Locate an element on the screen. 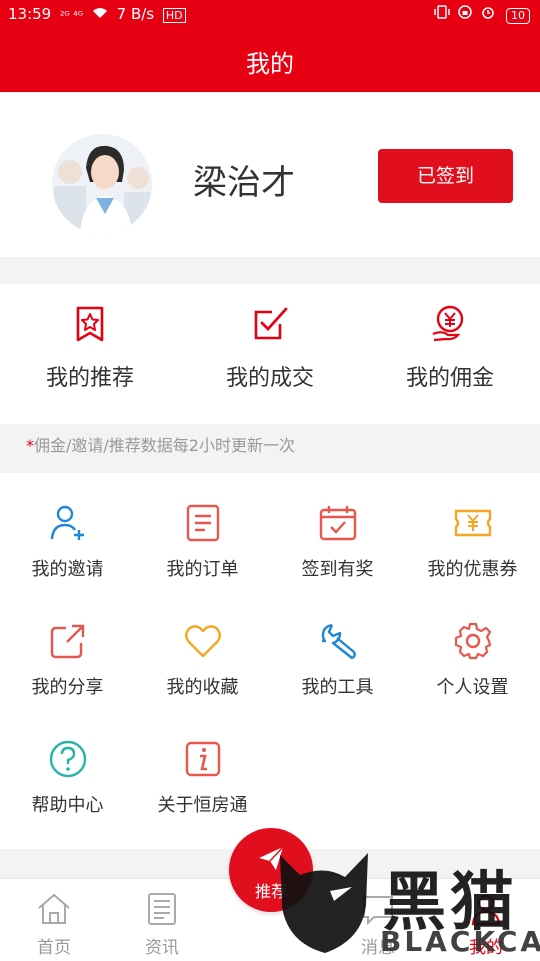 The width and height of the screenshot is (540, 961). document-icon is located at coordinates (203, 523).